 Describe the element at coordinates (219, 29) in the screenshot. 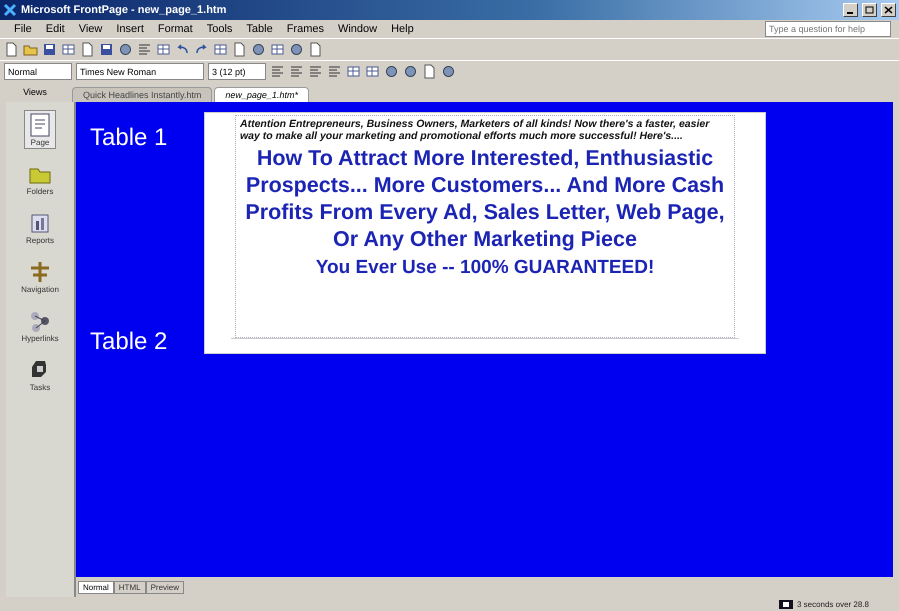

I see `menu-item: Tools` at that location.